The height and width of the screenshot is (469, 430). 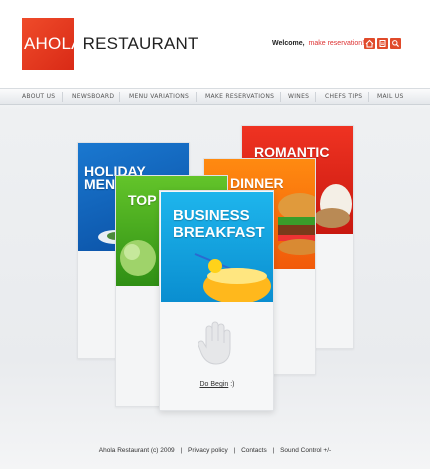 What do you see at coordinates (140, 43) in the screenshot?
I see `logo-text-right: RESTAURANT` at bounding box center [140, 43].